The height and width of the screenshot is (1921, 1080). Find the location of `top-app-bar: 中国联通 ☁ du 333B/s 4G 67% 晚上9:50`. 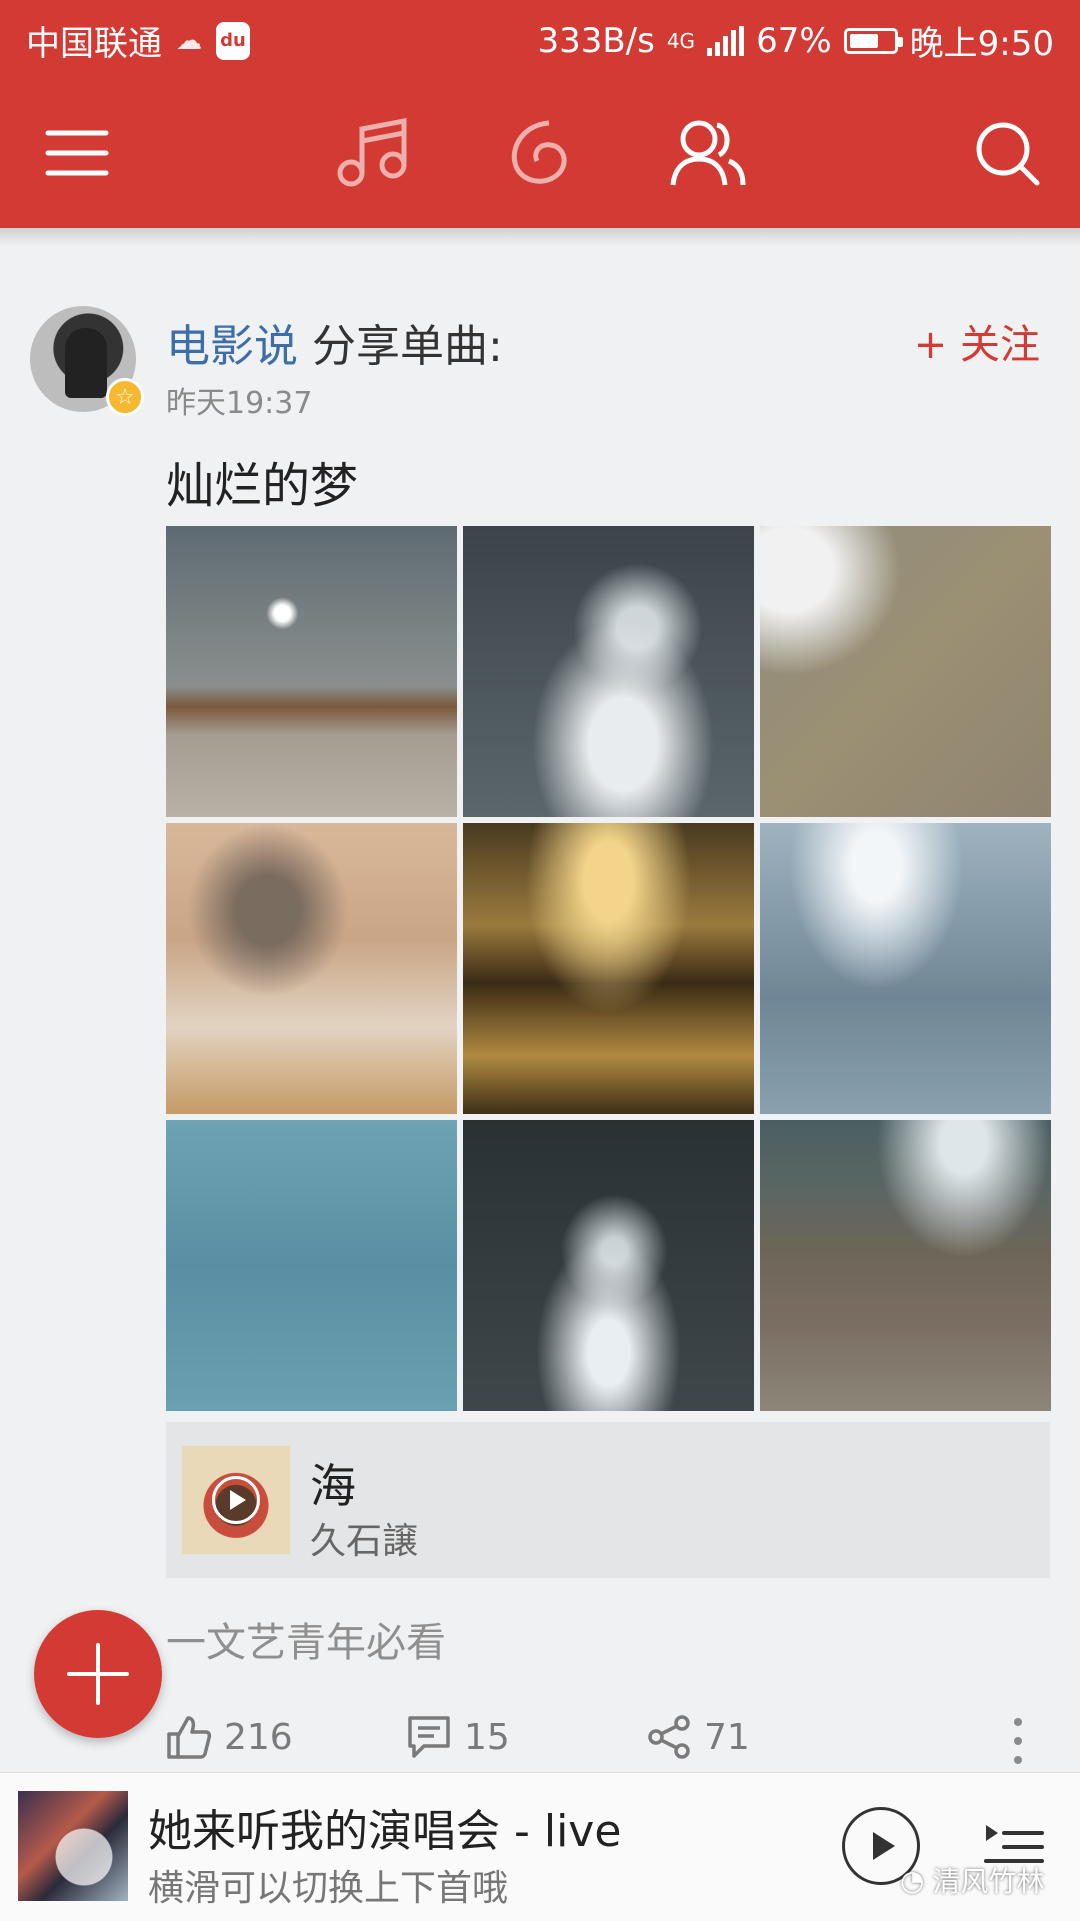

top-app-bar: 中国联通 ☁ du 333B/s 4G 67% 晚上9:50 is located at coordinates (540, 114).